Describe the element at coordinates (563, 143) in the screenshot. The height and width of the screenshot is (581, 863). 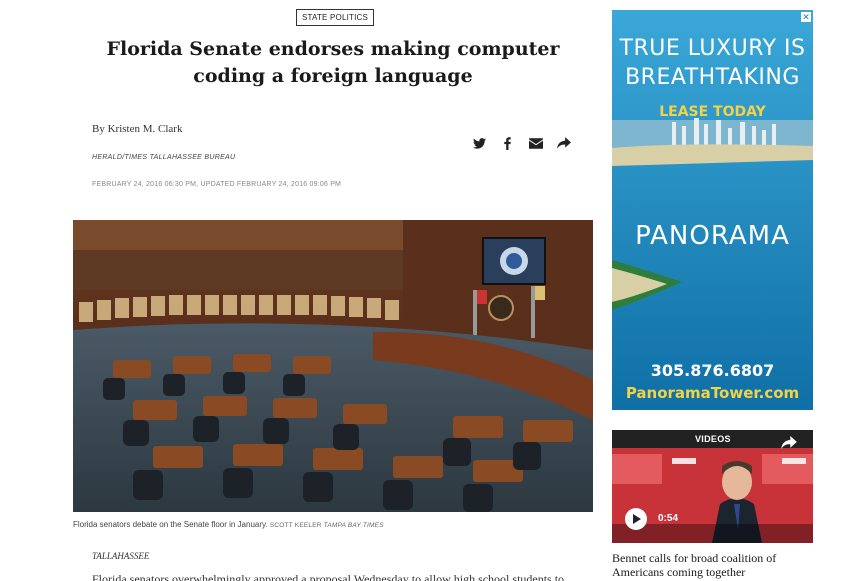
I see `share-icon` at that location.